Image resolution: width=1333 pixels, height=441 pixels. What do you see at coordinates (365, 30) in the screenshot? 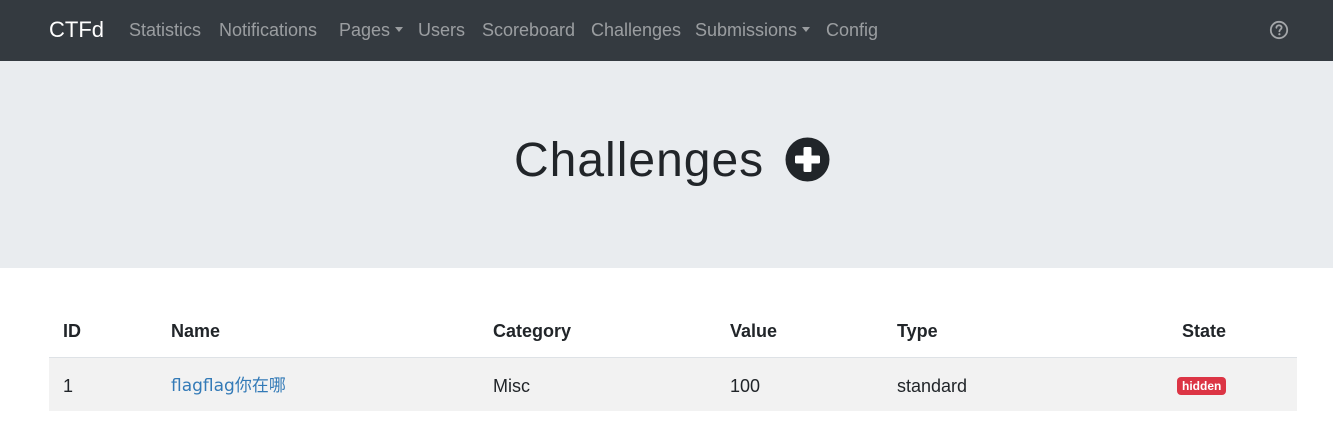
I see `nav-item-pages-label: Pages` at bounding box center [365, 30].